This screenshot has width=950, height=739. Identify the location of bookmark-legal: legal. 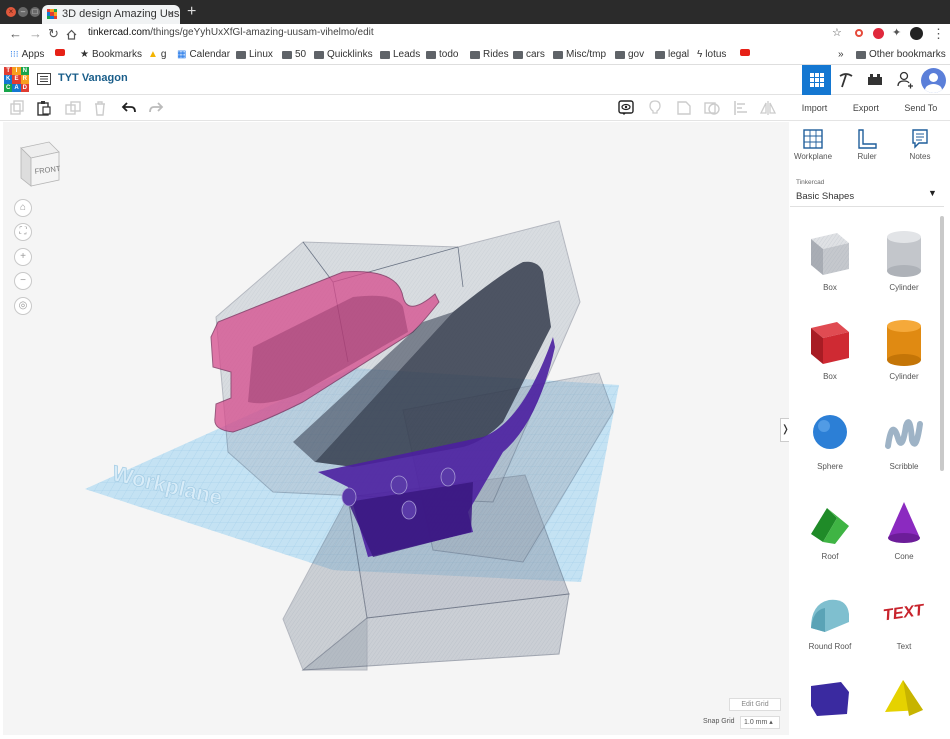
(672, 54).